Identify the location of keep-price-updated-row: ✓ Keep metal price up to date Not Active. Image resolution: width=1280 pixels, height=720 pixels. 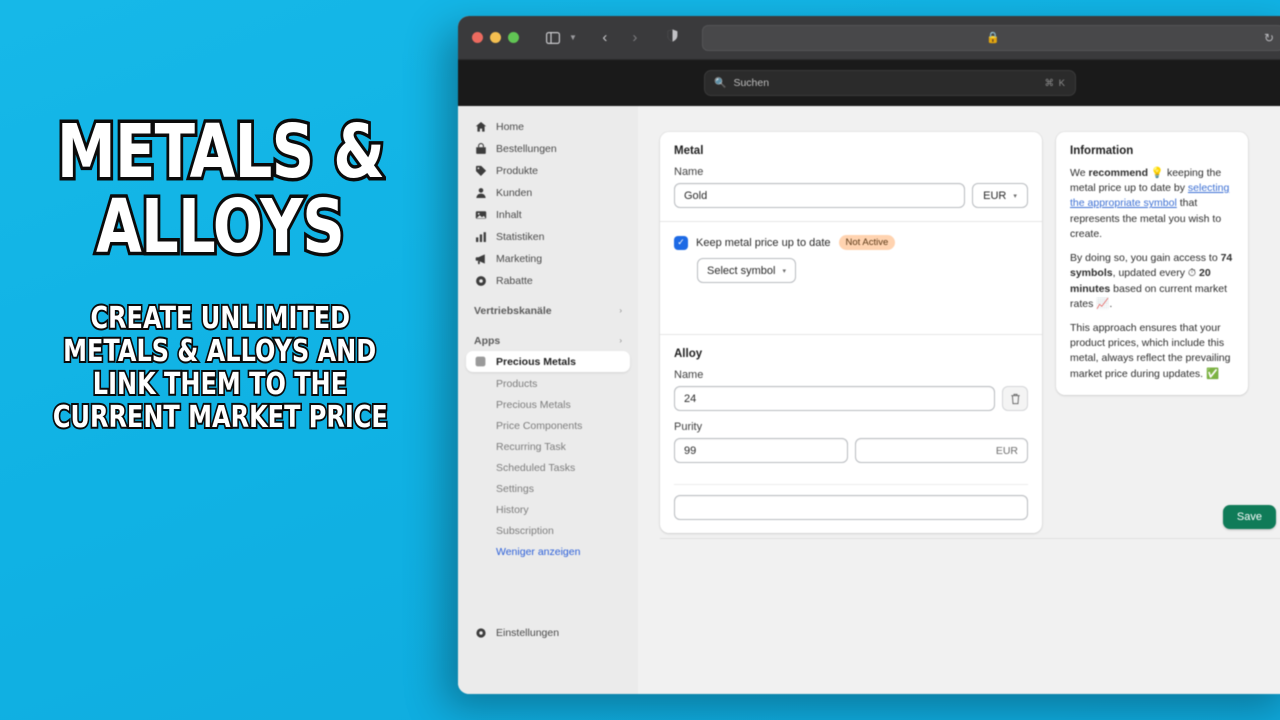
(851, 242).